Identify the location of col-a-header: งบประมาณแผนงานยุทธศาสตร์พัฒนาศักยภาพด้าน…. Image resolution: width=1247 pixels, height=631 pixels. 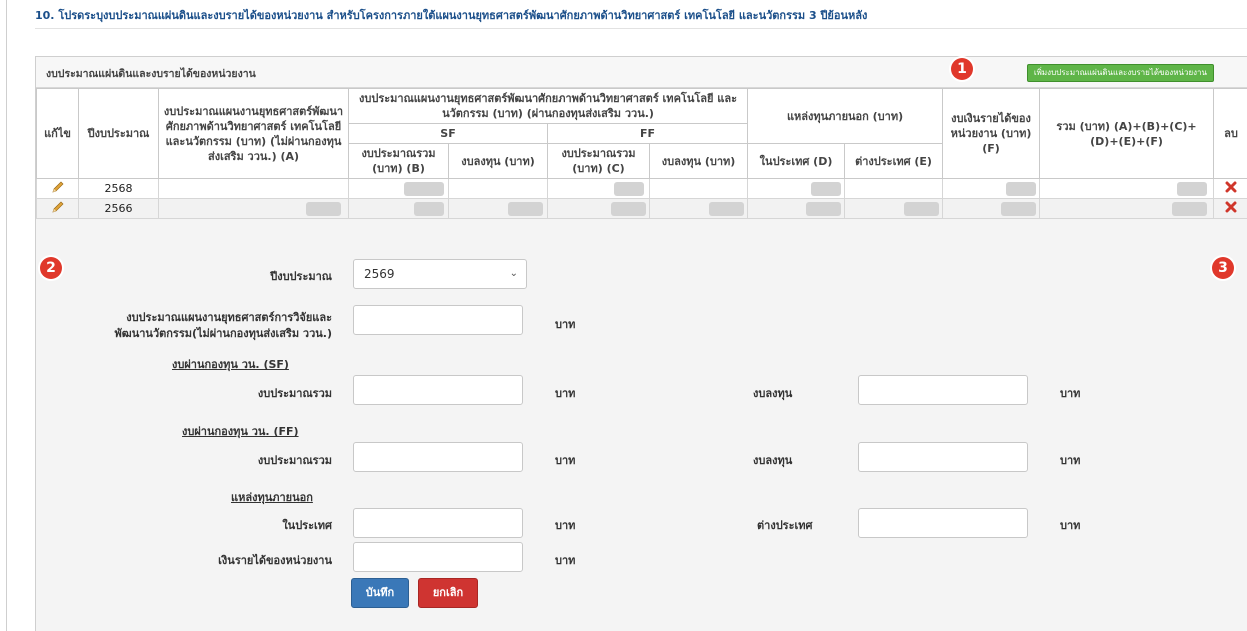
(253, 133).